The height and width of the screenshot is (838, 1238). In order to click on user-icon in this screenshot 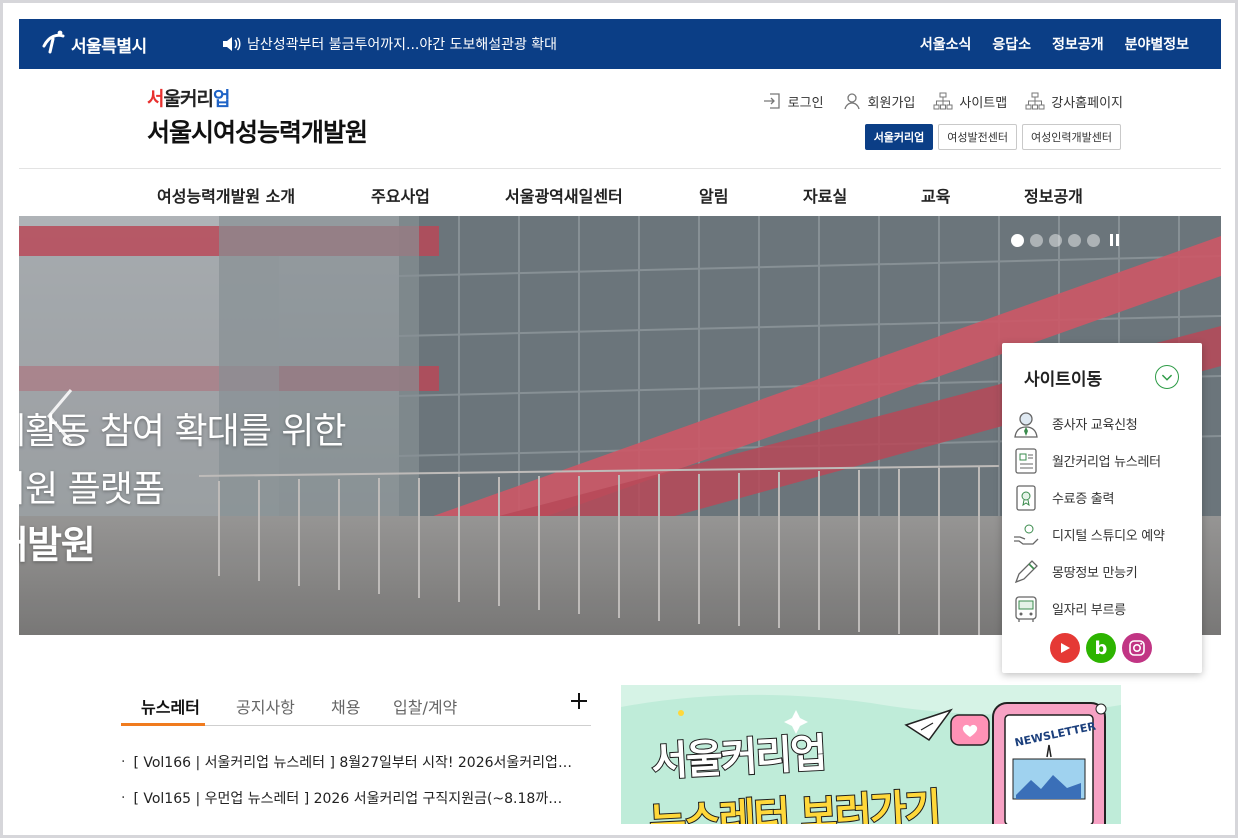, I will do `click(851, 101)`.